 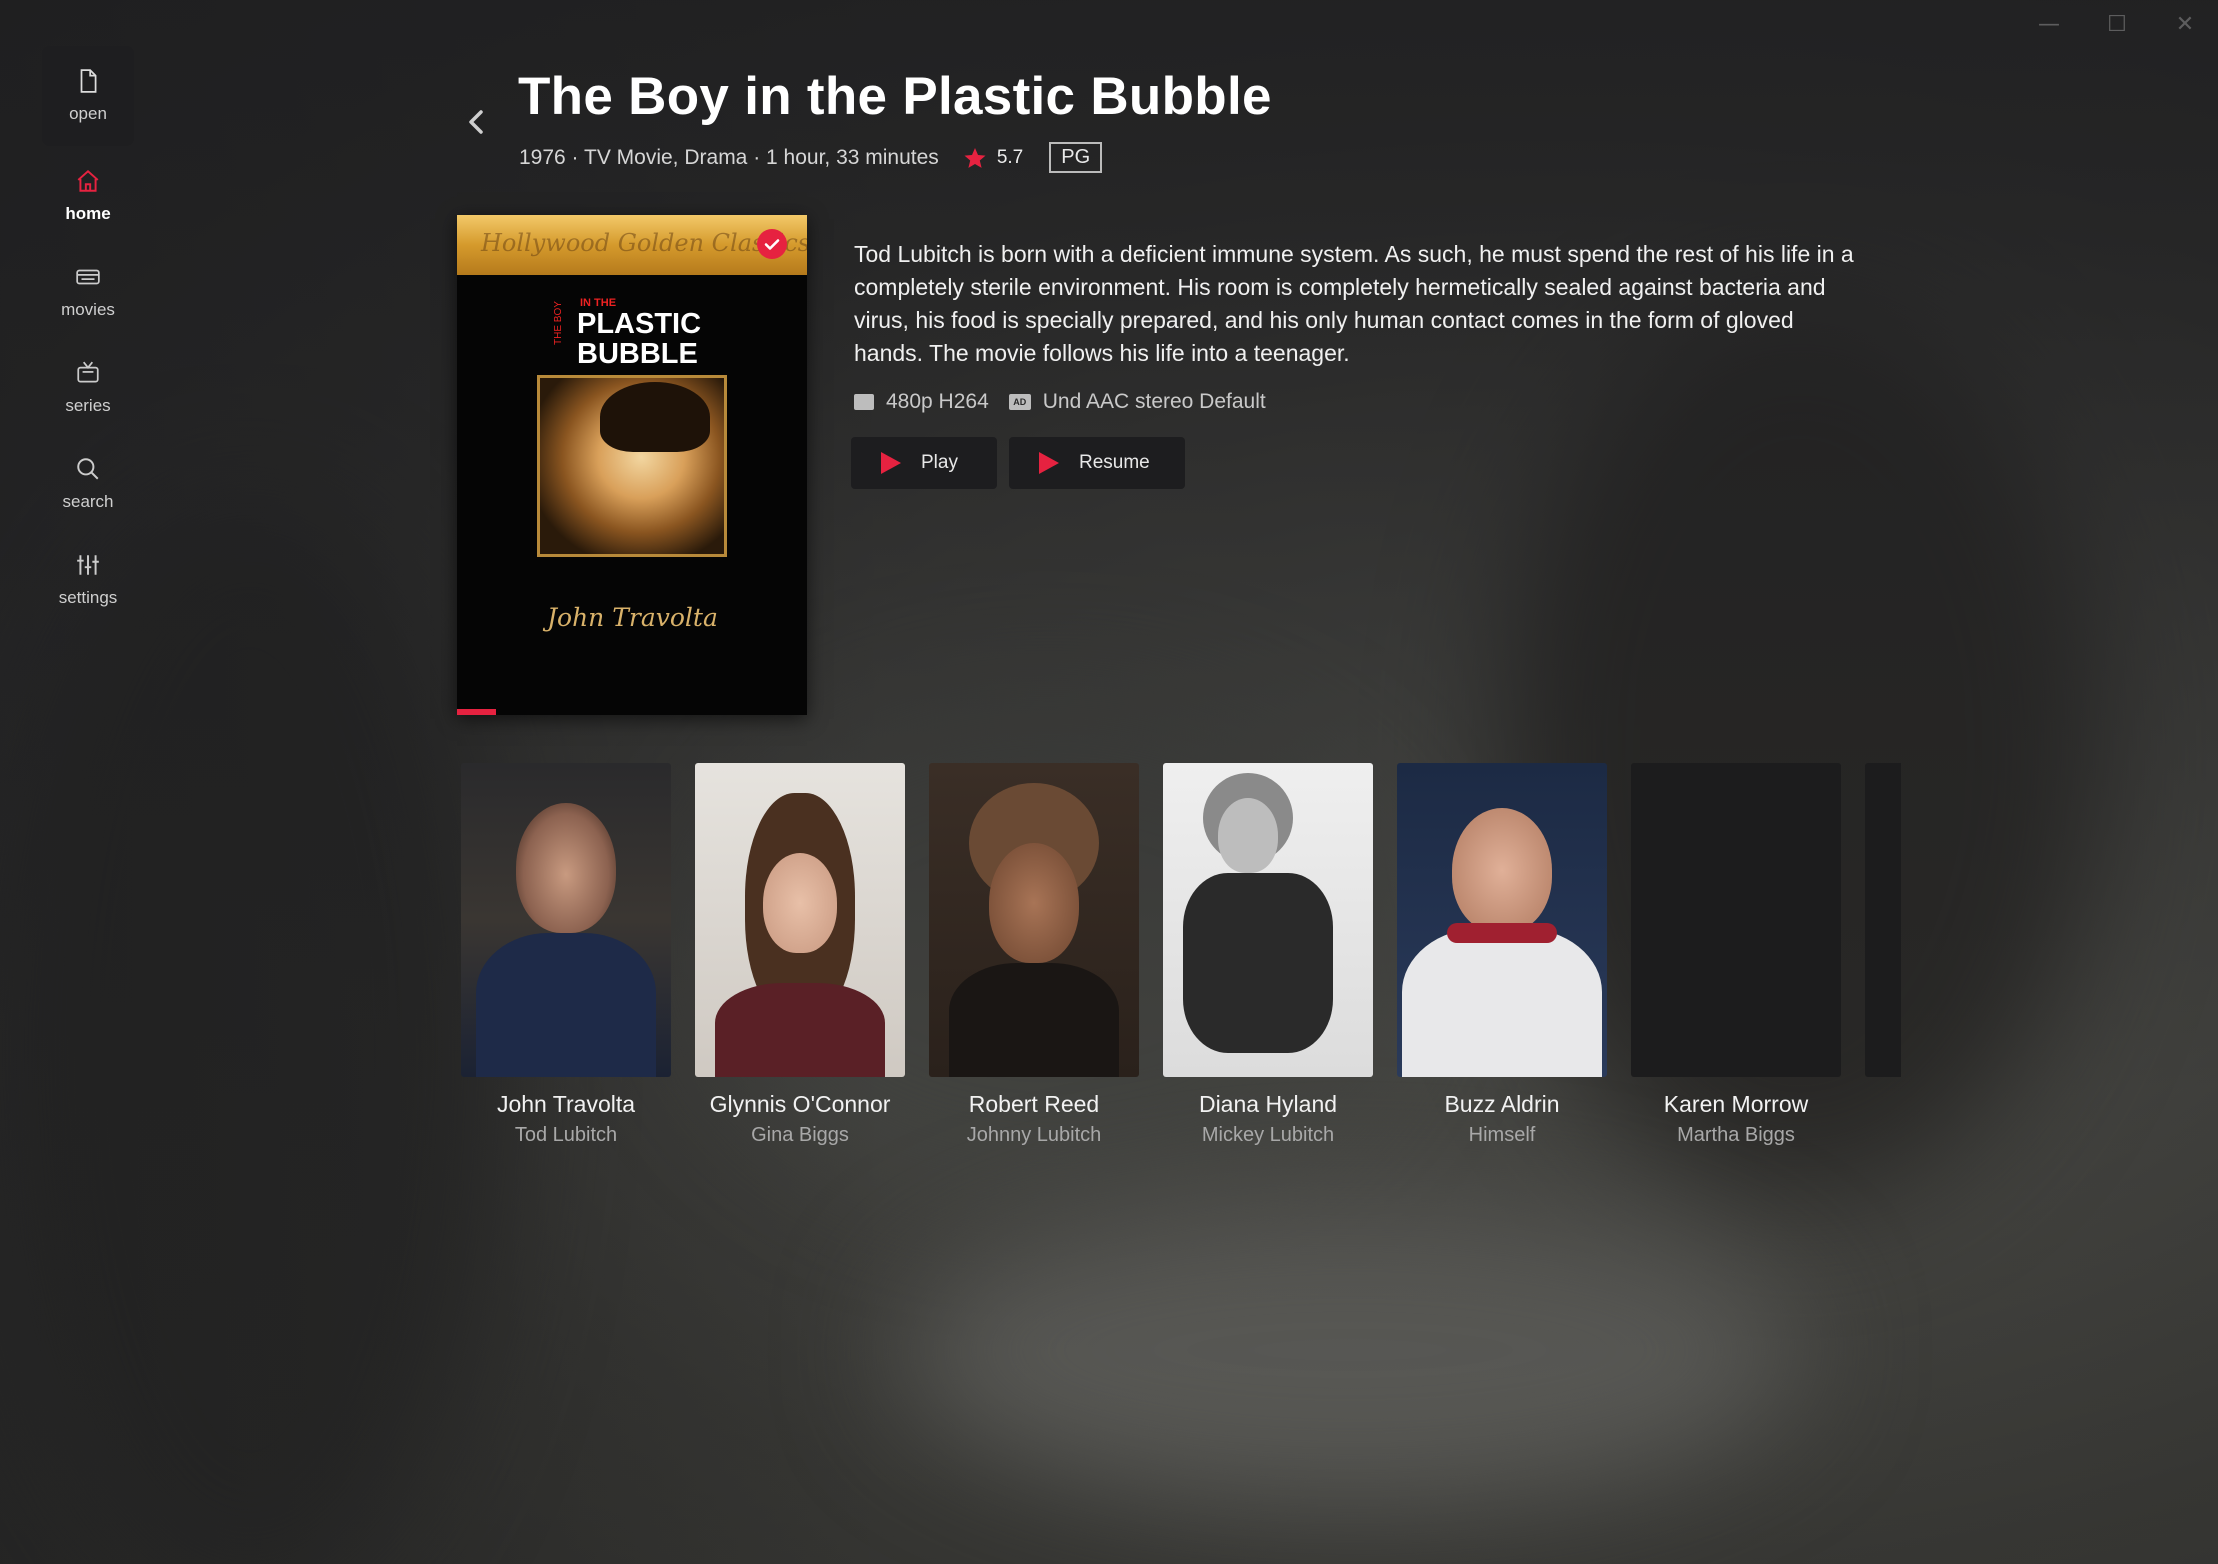 I want to click on watched-check-icon, so click(x=772, y=244).